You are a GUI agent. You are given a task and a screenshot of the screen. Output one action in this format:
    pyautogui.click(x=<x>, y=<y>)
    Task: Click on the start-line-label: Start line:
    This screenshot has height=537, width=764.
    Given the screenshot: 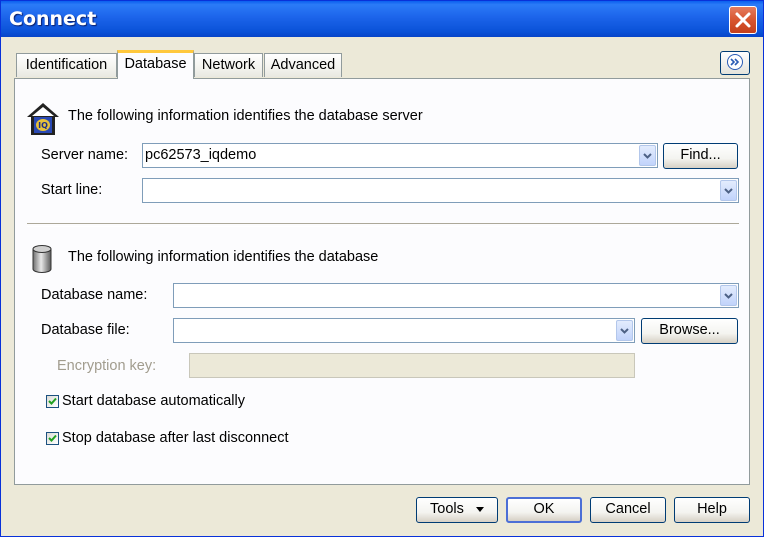 What is the action you would take?
    pyautogui.click(x=72, y=190)
    